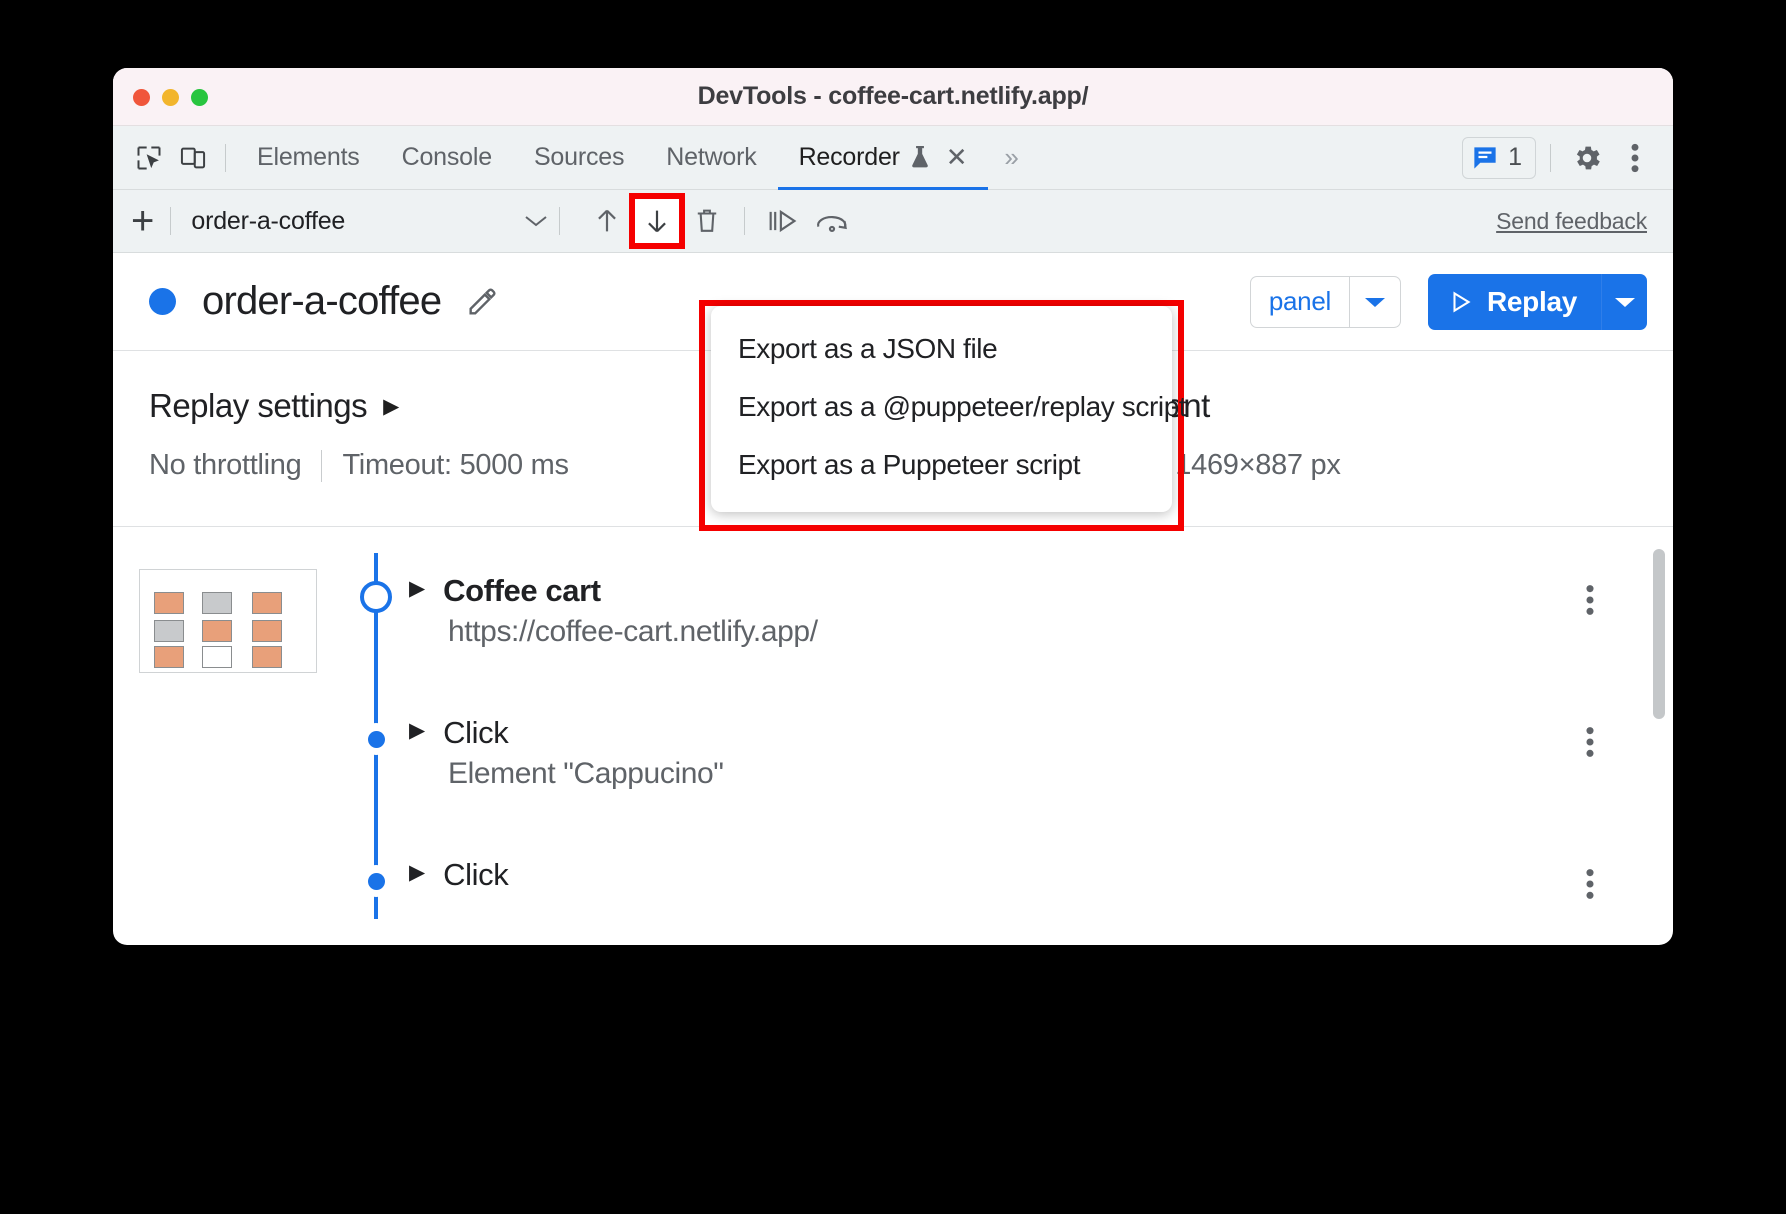 This screenshot has width=1786, height=1214. I want to click on caret-right-icon: ▶, so click(391, 406).